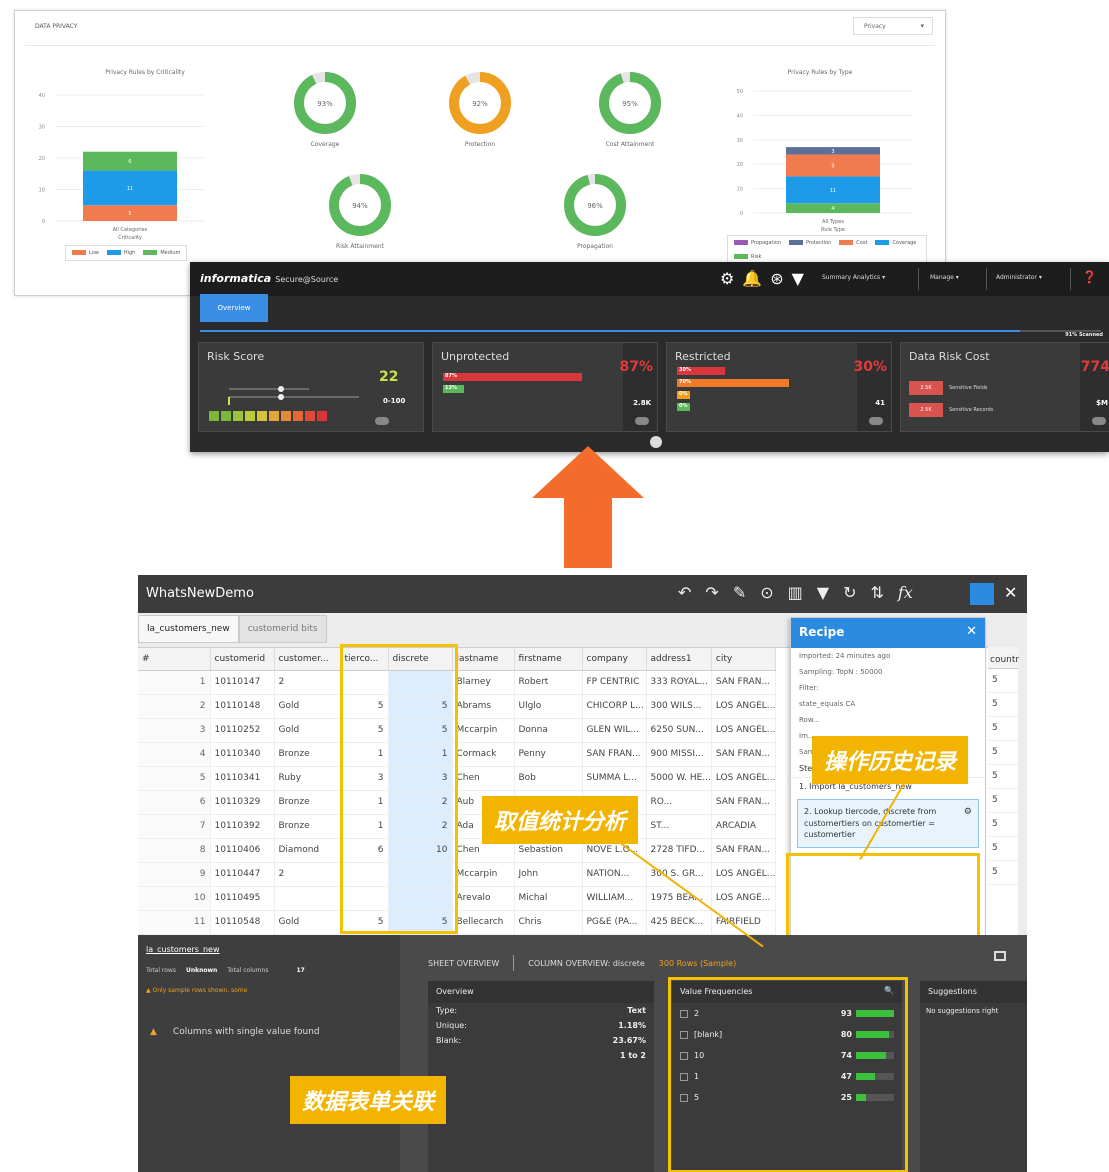 The image size is (1109, 1172). Describe the element at coordinates (1000, 956) in the screenshot. I see `maximize-icon` at that location.